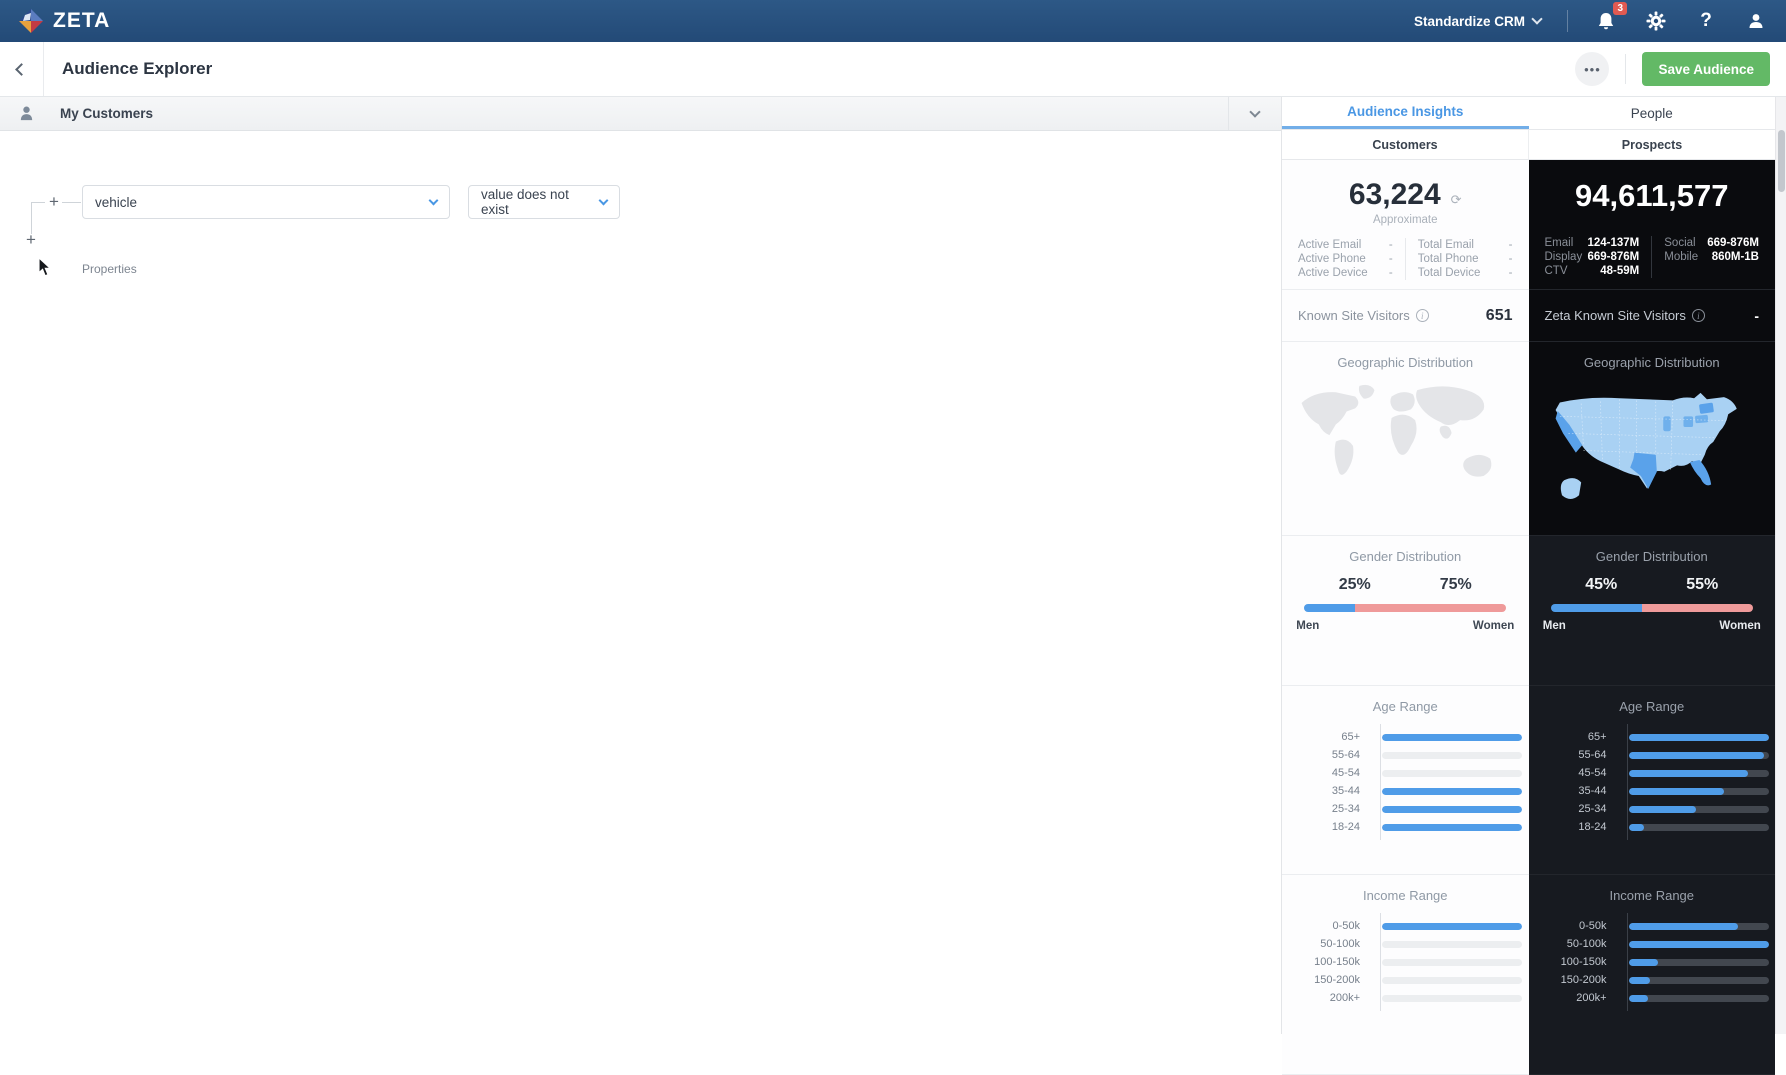  Describe the element at coordinates (1354, 315) in the screenshot. I see `known-site-visitors-label: Known Site Visitors` at that location.